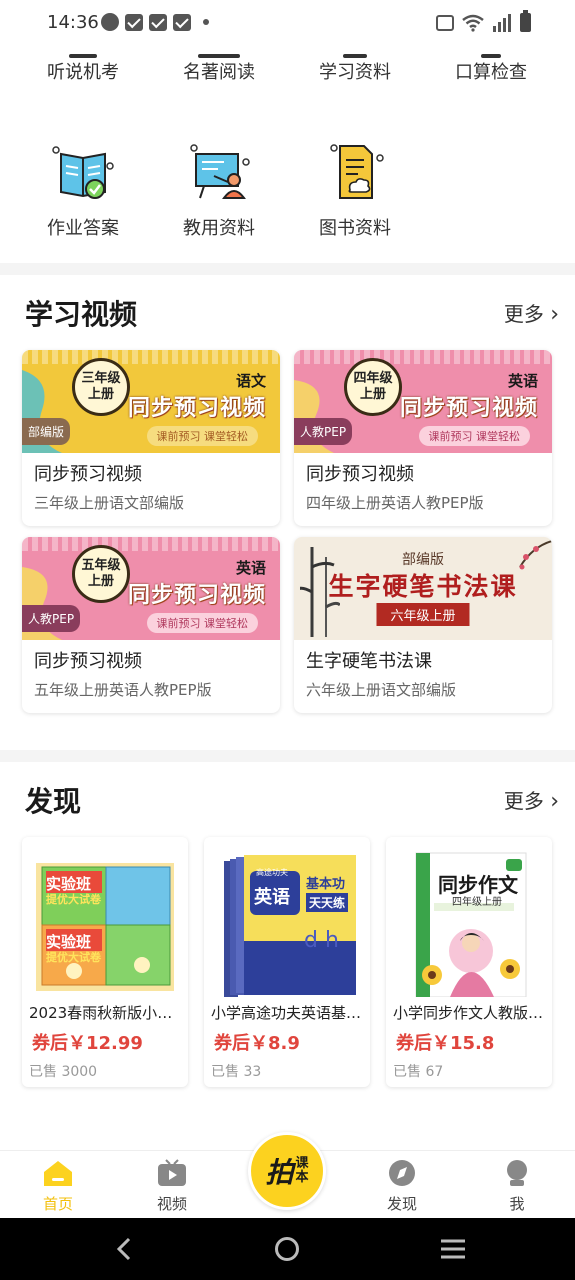  I want to click on cover-title: 英语, so click(272, 897).